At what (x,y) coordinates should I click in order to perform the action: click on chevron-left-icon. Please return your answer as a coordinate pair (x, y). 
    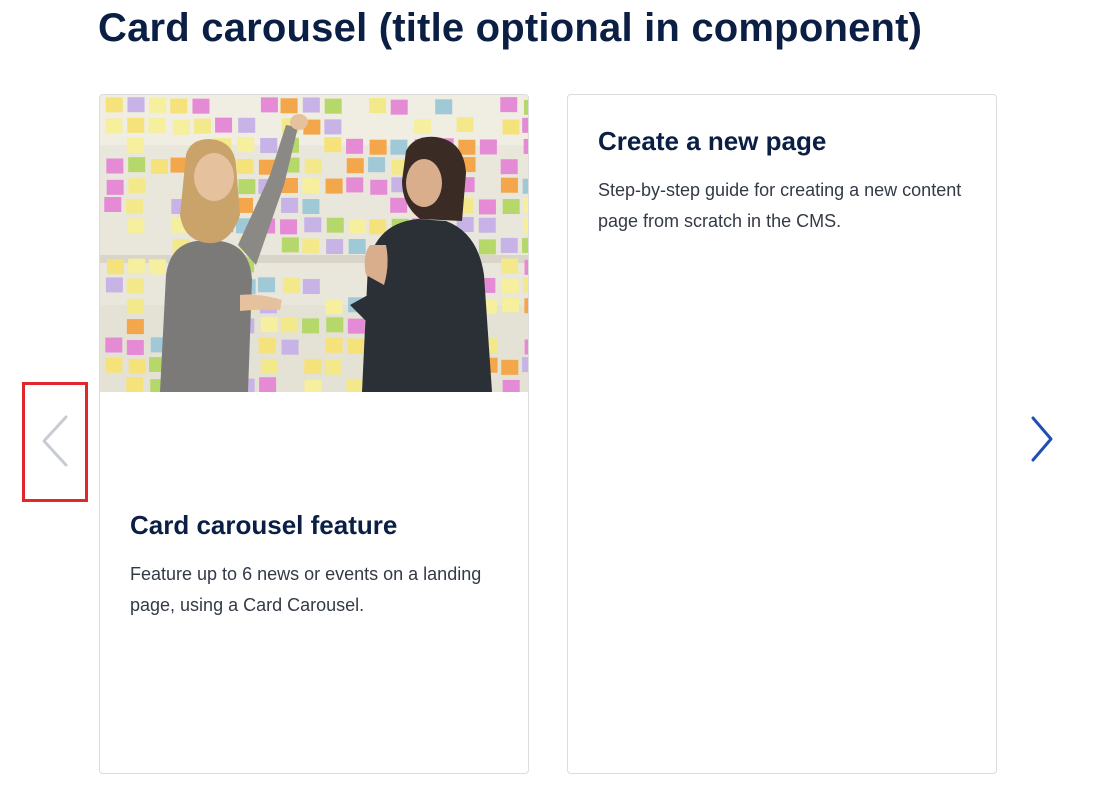
    Looking at the image, I should click on (55, 442).